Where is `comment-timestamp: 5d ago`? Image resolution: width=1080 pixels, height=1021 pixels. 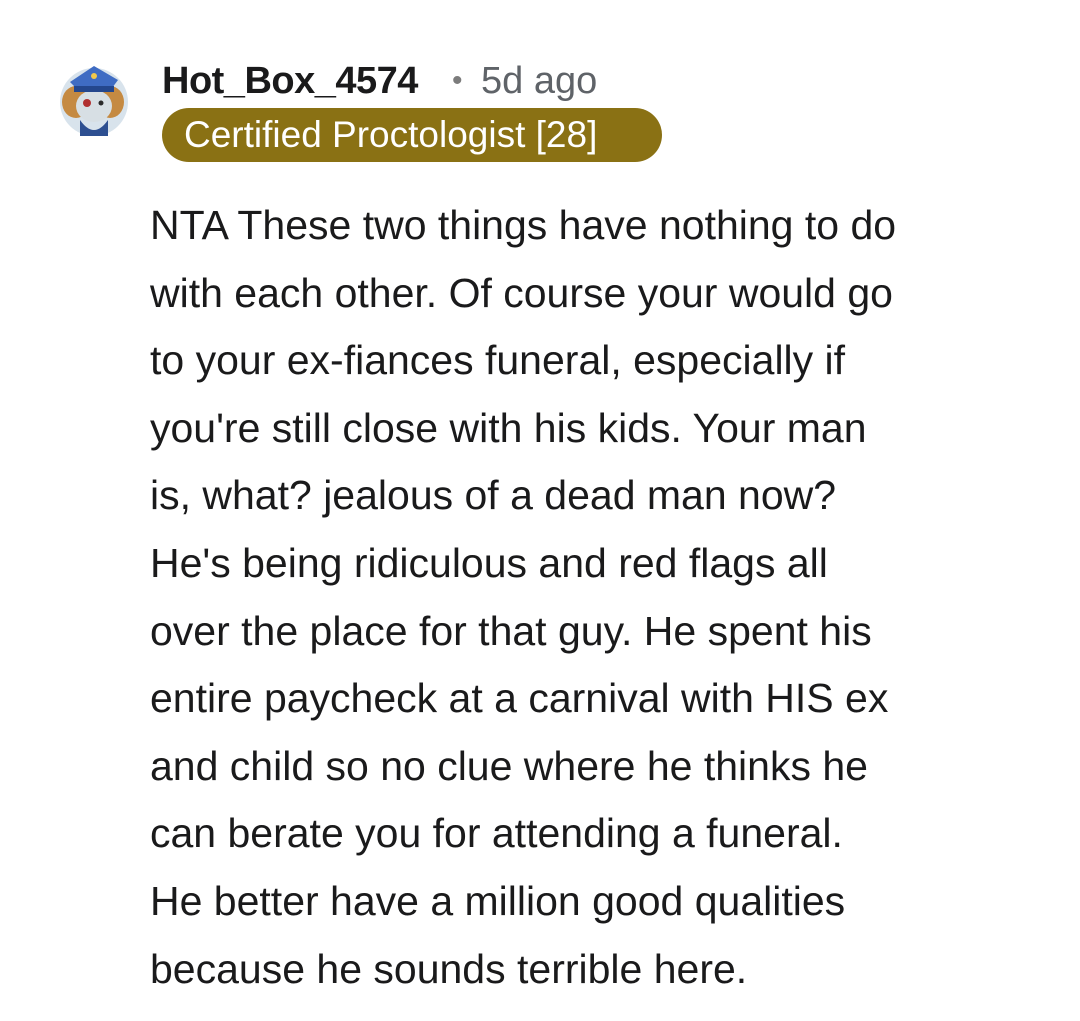
comment-timestamp: 5d ago is located at coordinates (539, 81).